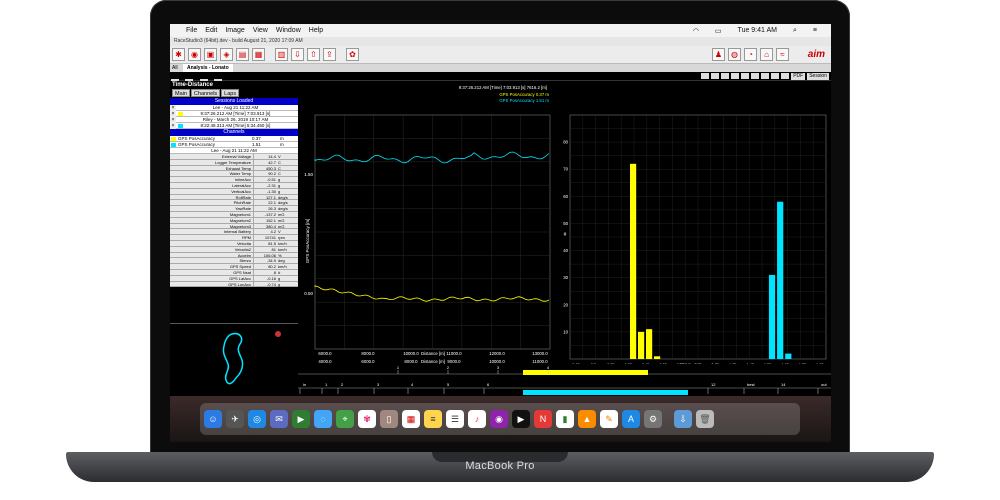 The image size is (1000, 500). I want to click on split-icon, so click(715, 76).